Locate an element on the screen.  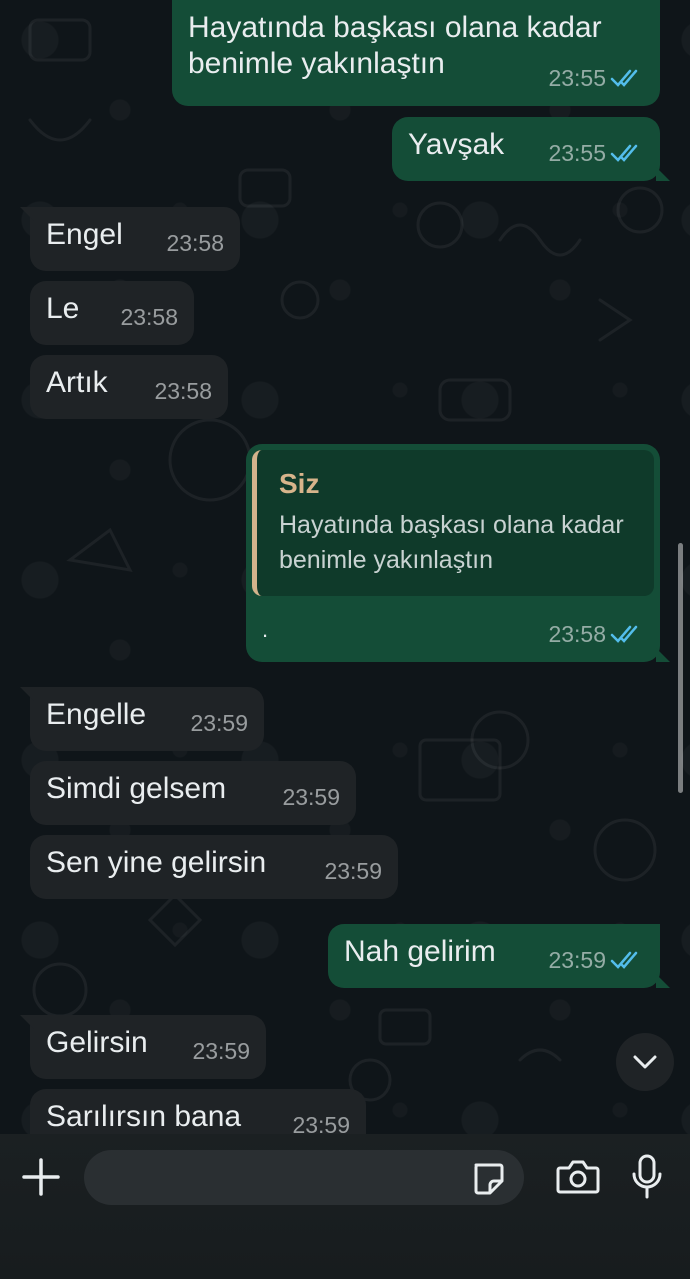
message-bubble-incoming: Artık 23:58 is located at coordinates (129, 387).